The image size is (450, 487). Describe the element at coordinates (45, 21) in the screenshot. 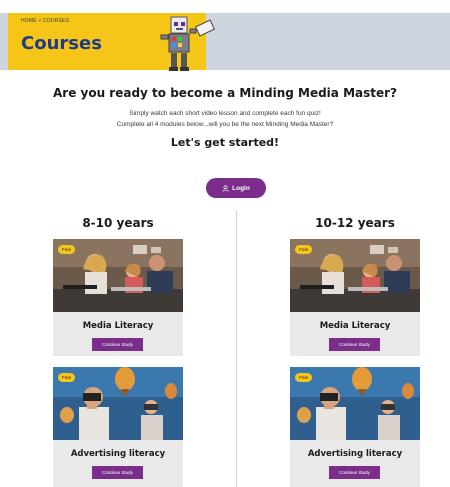

I see `breadcrumb: HOME » COURSES` at that location.